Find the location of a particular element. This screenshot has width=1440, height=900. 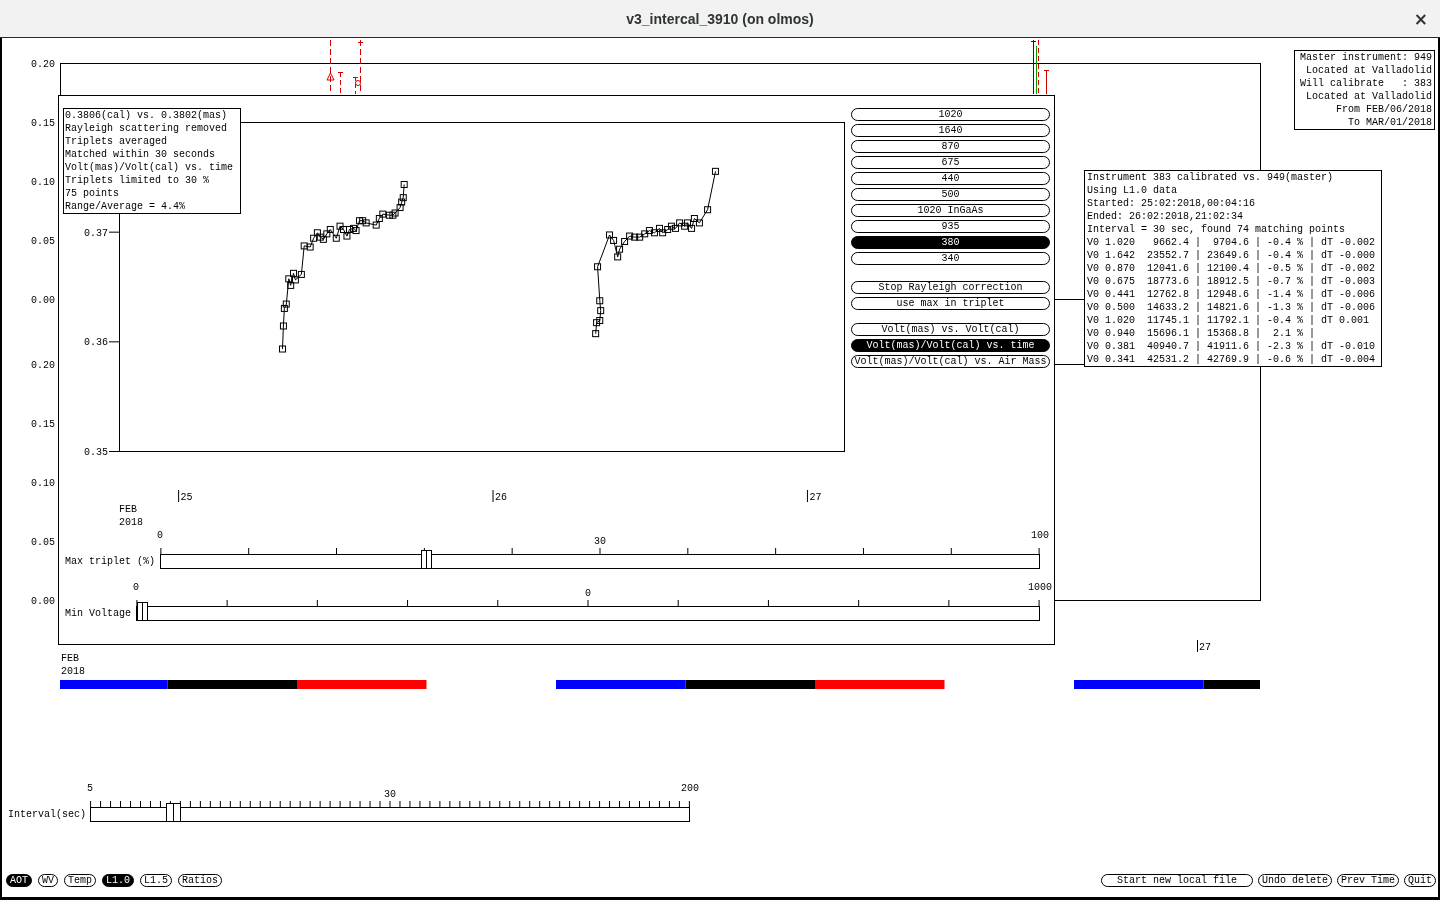

info-line: Instrument 383 calibrated vs. 949(master) is located at coordinates (1211, 177).